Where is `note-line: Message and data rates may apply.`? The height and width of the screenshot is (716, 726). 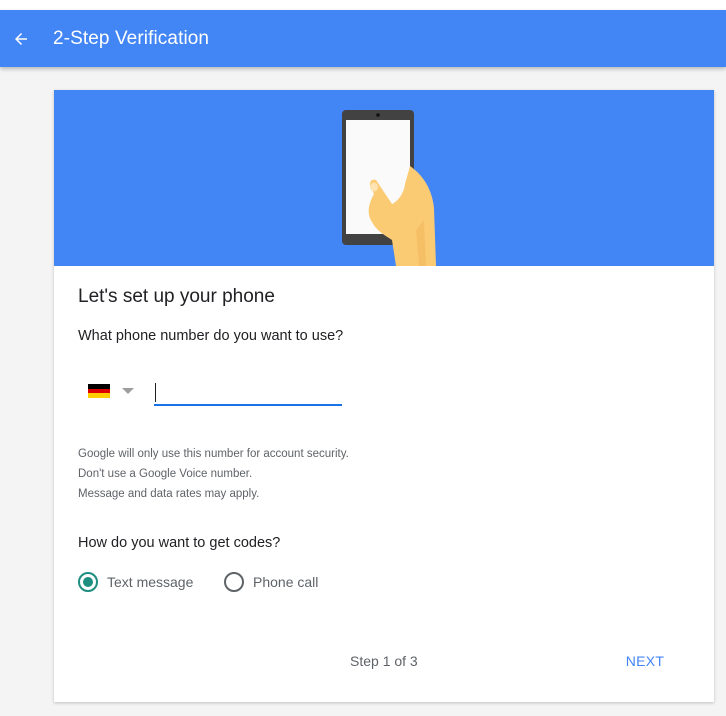 note-line: Message and data rates may apply. is located at coordinates (169, 494).